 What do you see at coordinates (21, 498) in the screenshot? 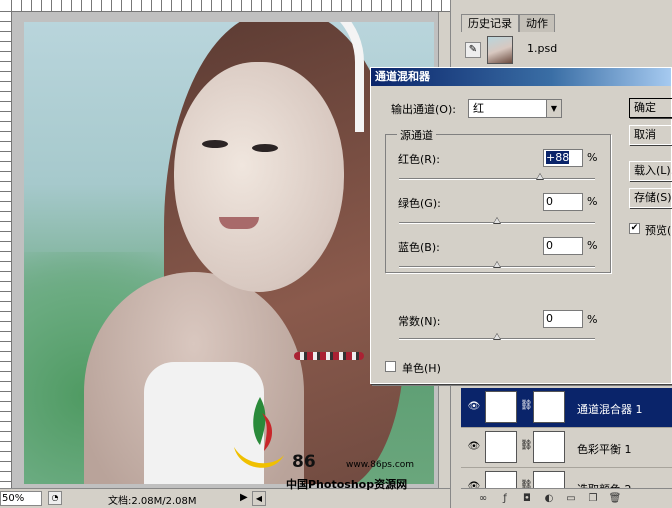
I see `zoom-field: 50%` at bounding box center [21, 498].